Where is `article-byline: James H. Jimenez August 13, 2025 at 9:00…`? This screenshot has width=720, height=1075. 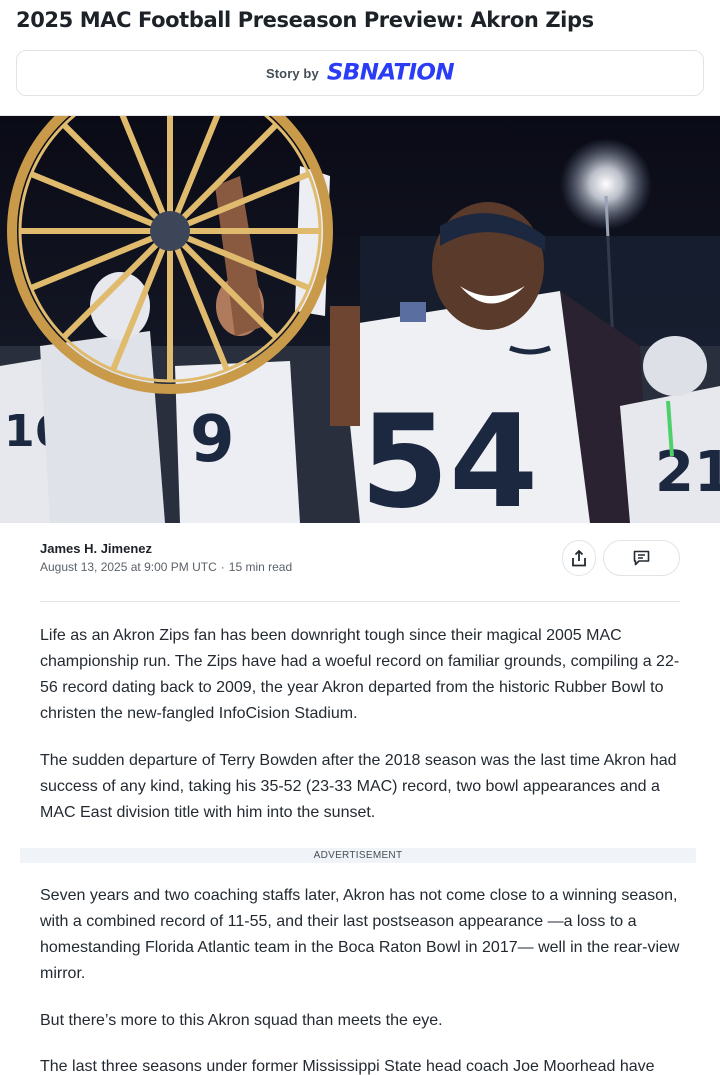 article-byline: James H. Jimenez August 13, 2025 at 9:00… is located at coordinates (166, 557).